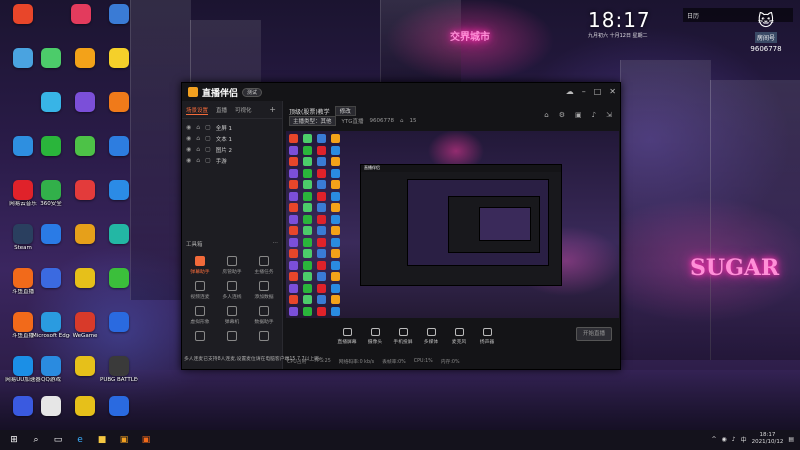  I want to click on toolbox-item: 弹幕机, so click(232, 315).